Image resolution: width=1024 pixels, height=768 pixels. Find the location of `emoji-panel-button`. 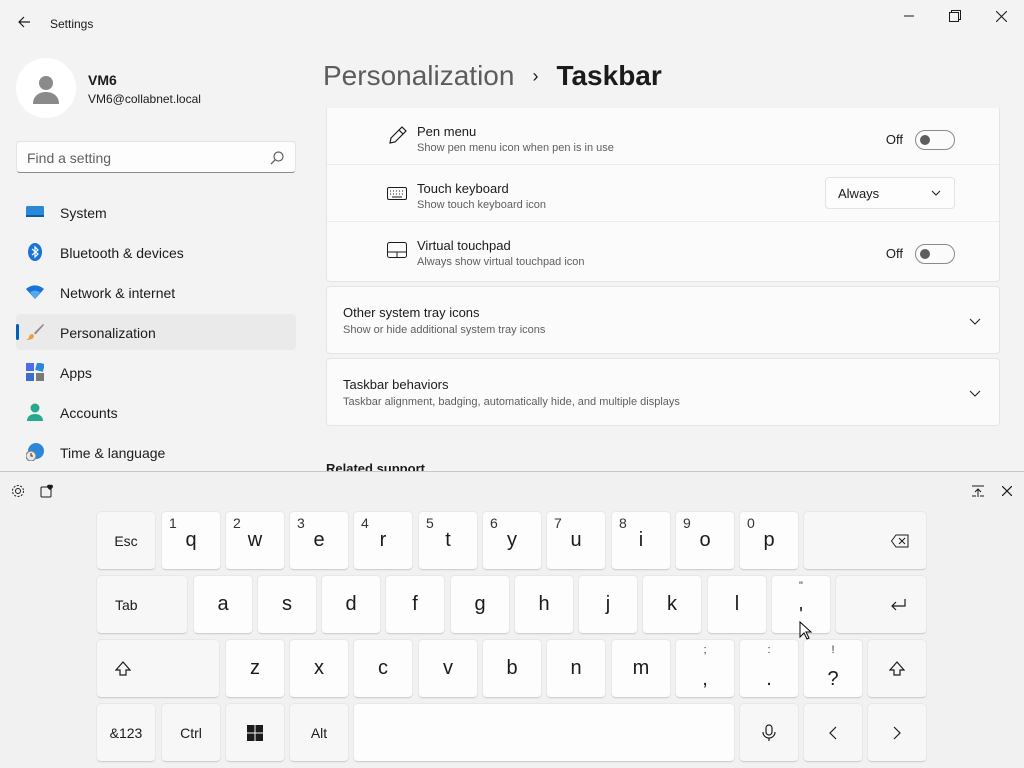

emoji-panel-button is located at coordinates (47, 491).